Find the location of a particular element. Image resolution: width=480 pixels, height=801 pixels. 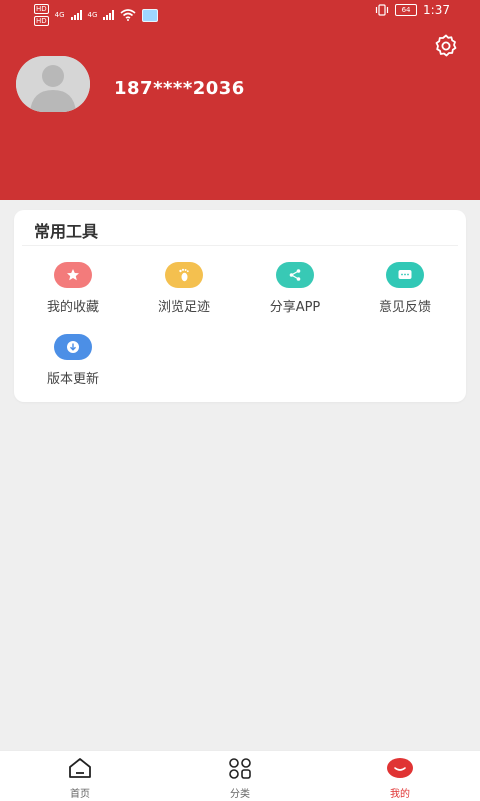

bottom-tab-bar: 首页 分类 我的 is located at coordinates (240, 775).